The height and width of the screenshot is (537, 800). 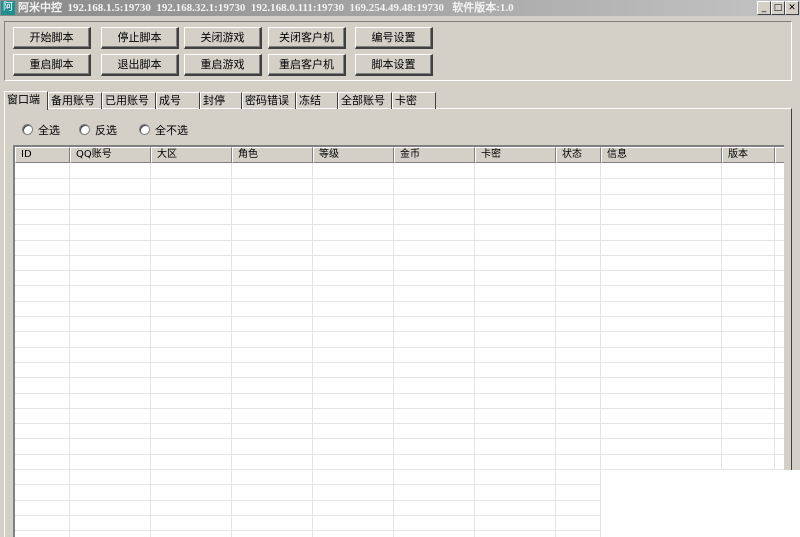 I want to click on select-none-radio: 全不选, so click(x=163, y=131).